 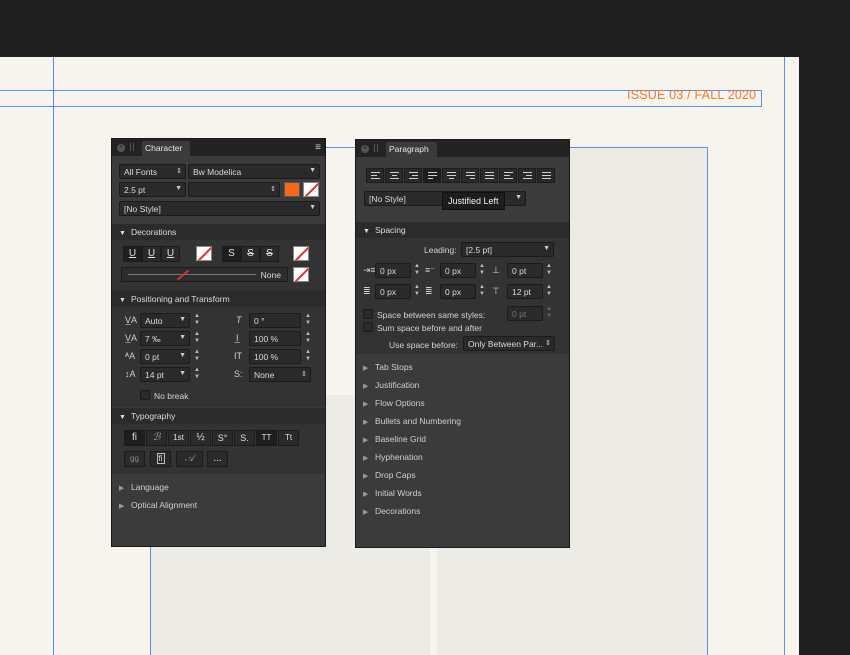 I want to click on section-decorations: ▼ Decorations, so click(x=218, y=232).